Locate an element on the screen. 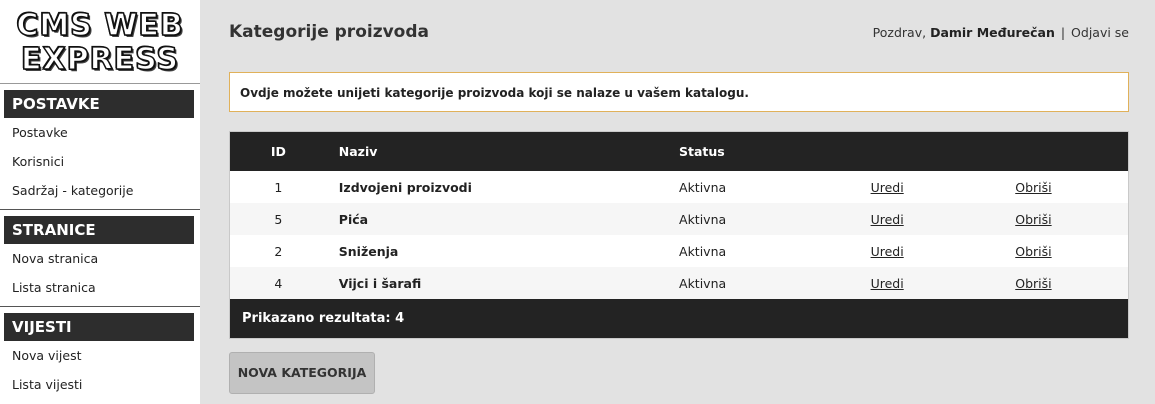  row-id: 1 is located at coordinates (278, 187).